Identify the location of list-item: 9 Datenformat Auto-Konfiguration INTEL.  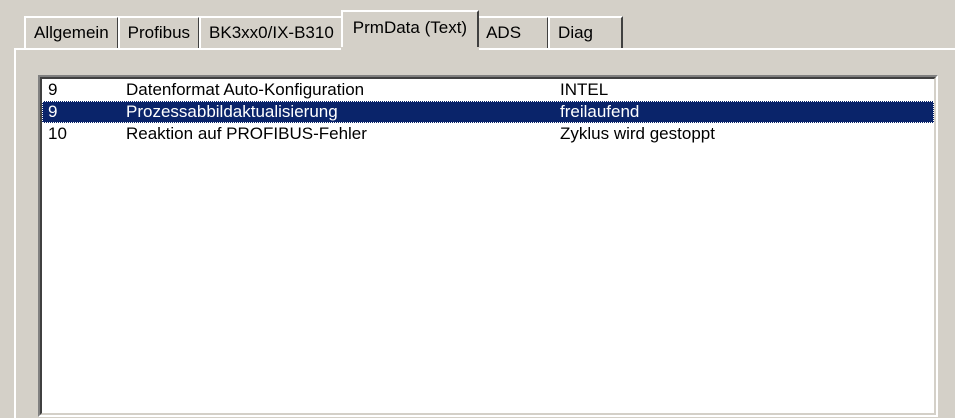
(488, 90).